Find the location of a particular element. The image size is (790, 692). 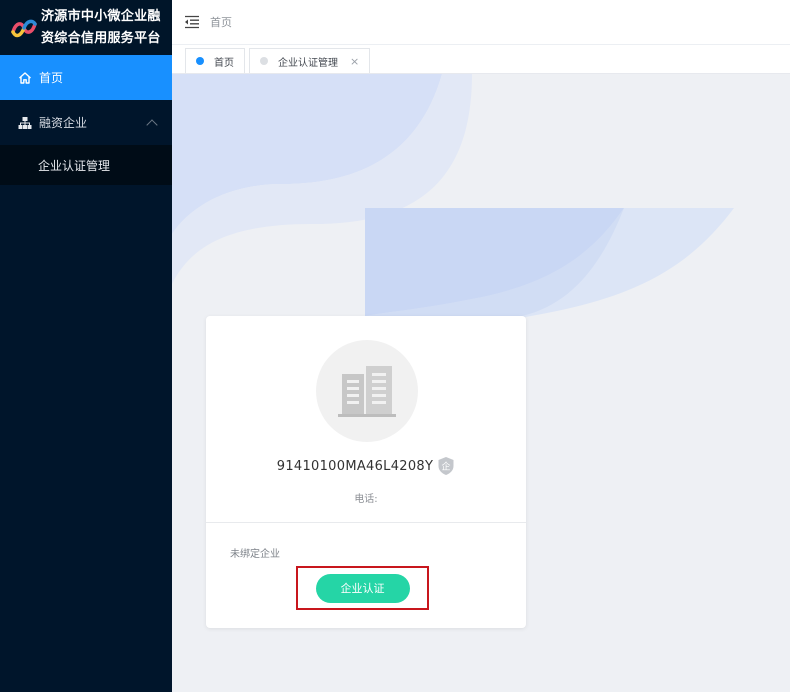

tab-inactive-dot-icon is located at coordinates (264, 61).